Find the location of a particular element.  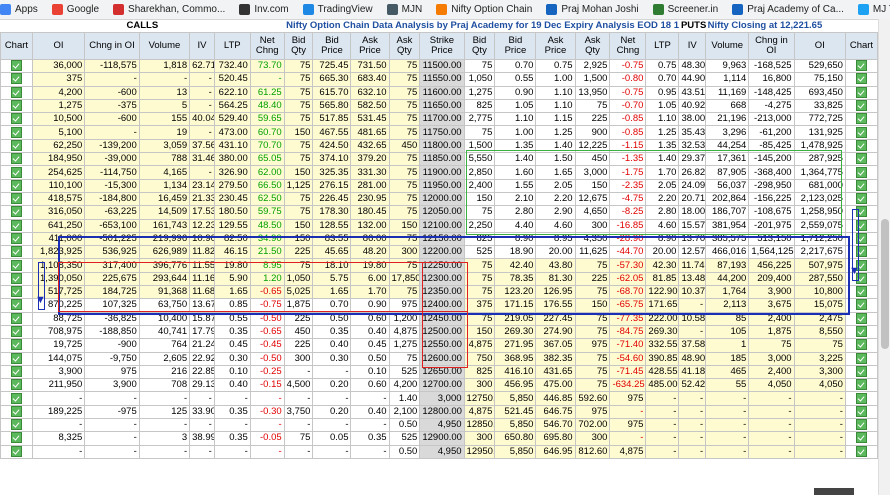

bookmark-4: TradingView is located at coordinates (337, 9).